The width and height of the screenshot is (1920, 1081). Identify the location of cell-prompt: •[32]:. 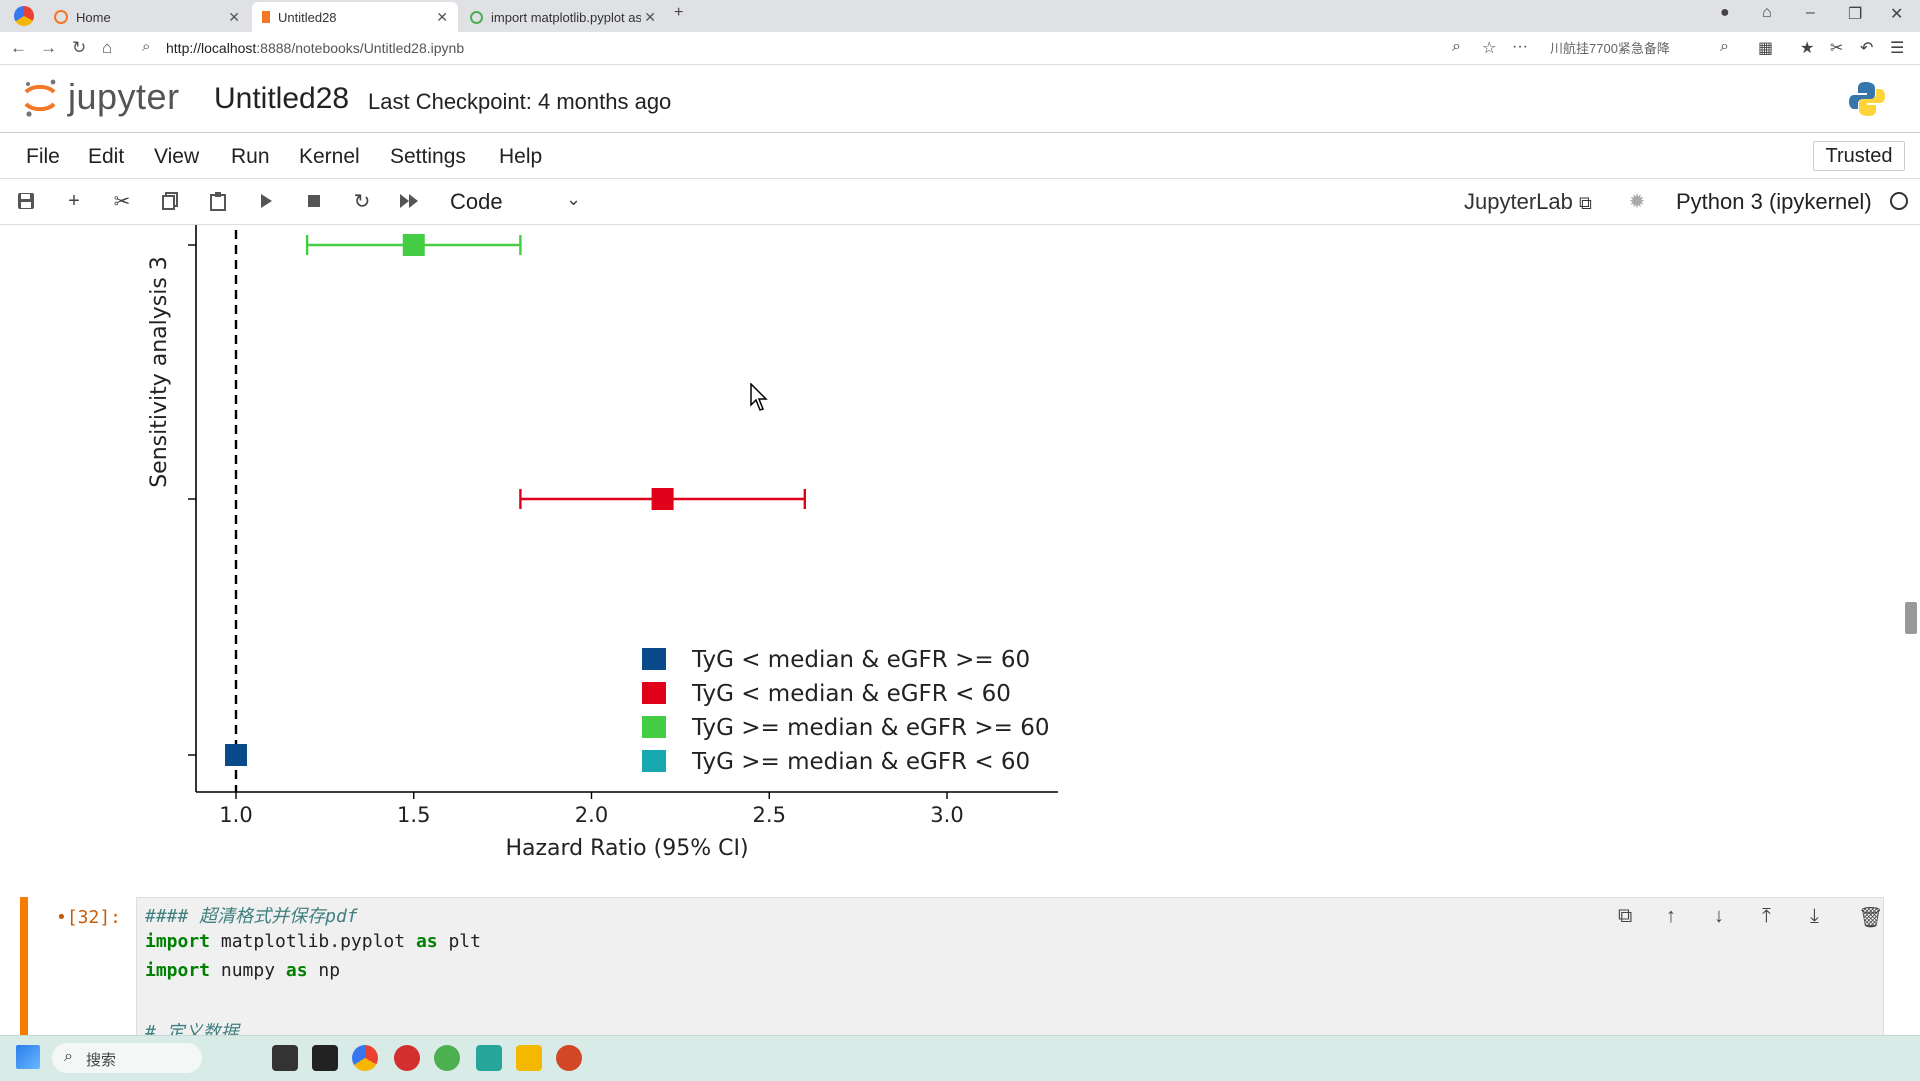
(89, 917).